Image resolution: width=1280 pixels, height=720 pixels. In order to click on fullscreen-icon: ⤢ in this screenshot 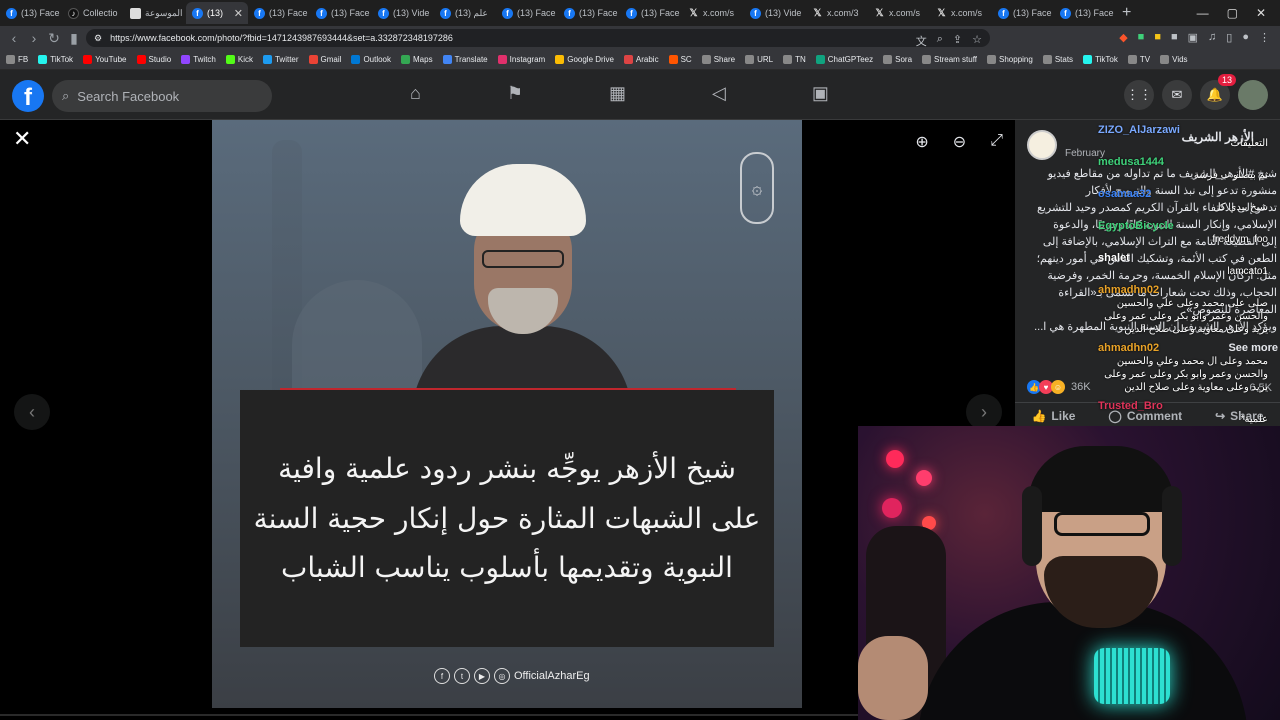, I will do `click(996, 142)`.